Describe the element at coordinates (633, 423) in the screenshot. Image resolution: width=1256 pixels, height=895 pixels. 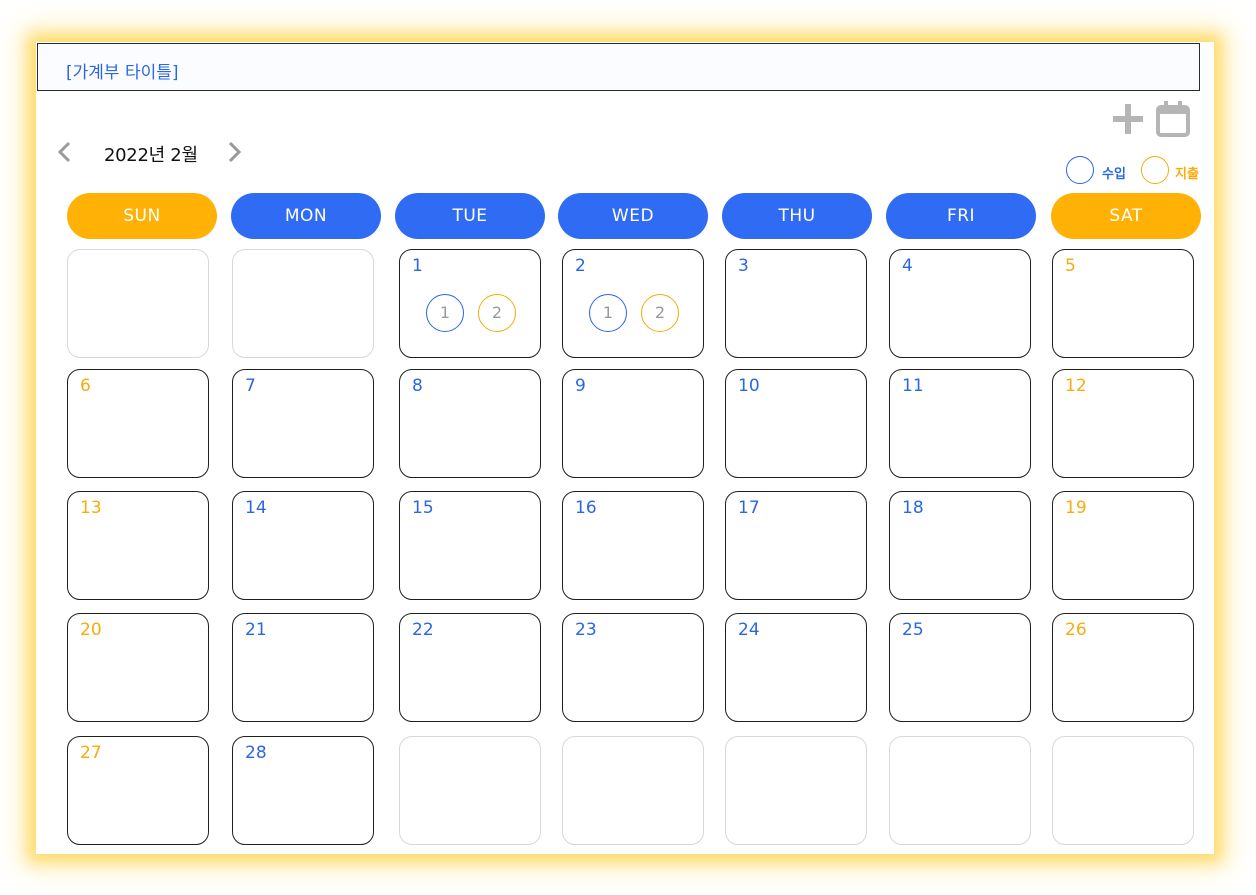
I see `day-cell: 9` at that location.